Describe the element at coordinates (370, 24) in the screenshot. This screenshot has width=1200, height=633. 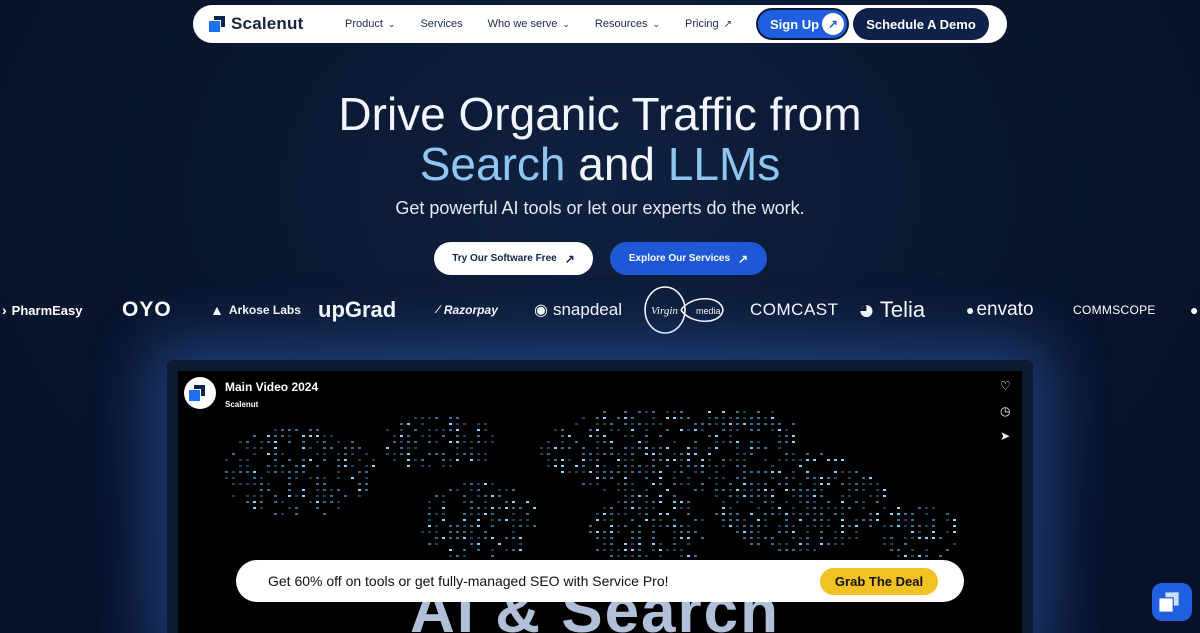
I see `menu-item-product: Product ⌄` at that location.